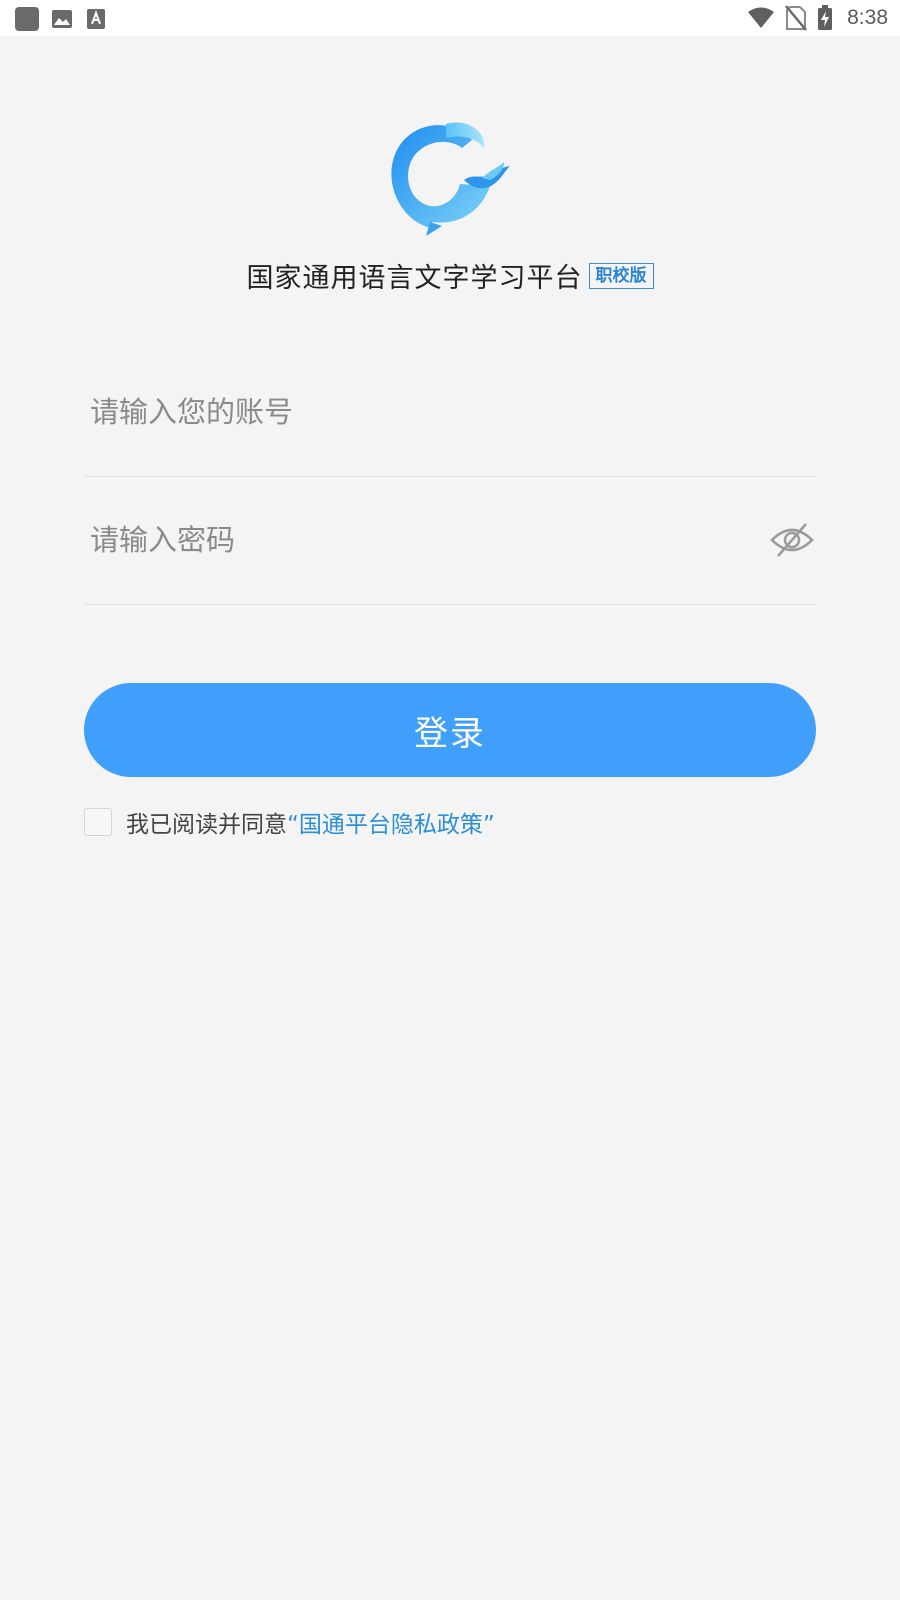 Image resolution: width=900 pixels, height=1600 pixels. What do you see at coordinates (796, 18) in the screenshot?
I see `no-sim-icon` at bounding box center [796, 18].